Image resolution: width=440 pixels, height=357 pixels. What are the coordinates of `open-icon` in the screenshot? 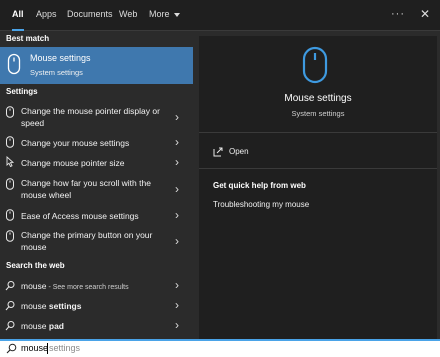 It's located at (218, 152).